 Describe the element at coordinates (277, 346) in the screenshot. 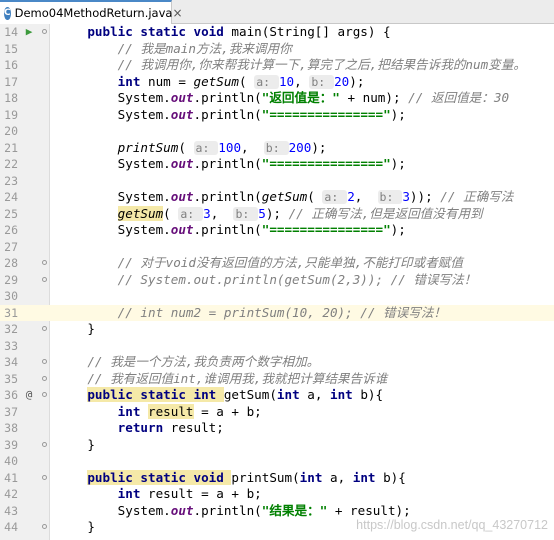

I see `code-line: 33` at that location.